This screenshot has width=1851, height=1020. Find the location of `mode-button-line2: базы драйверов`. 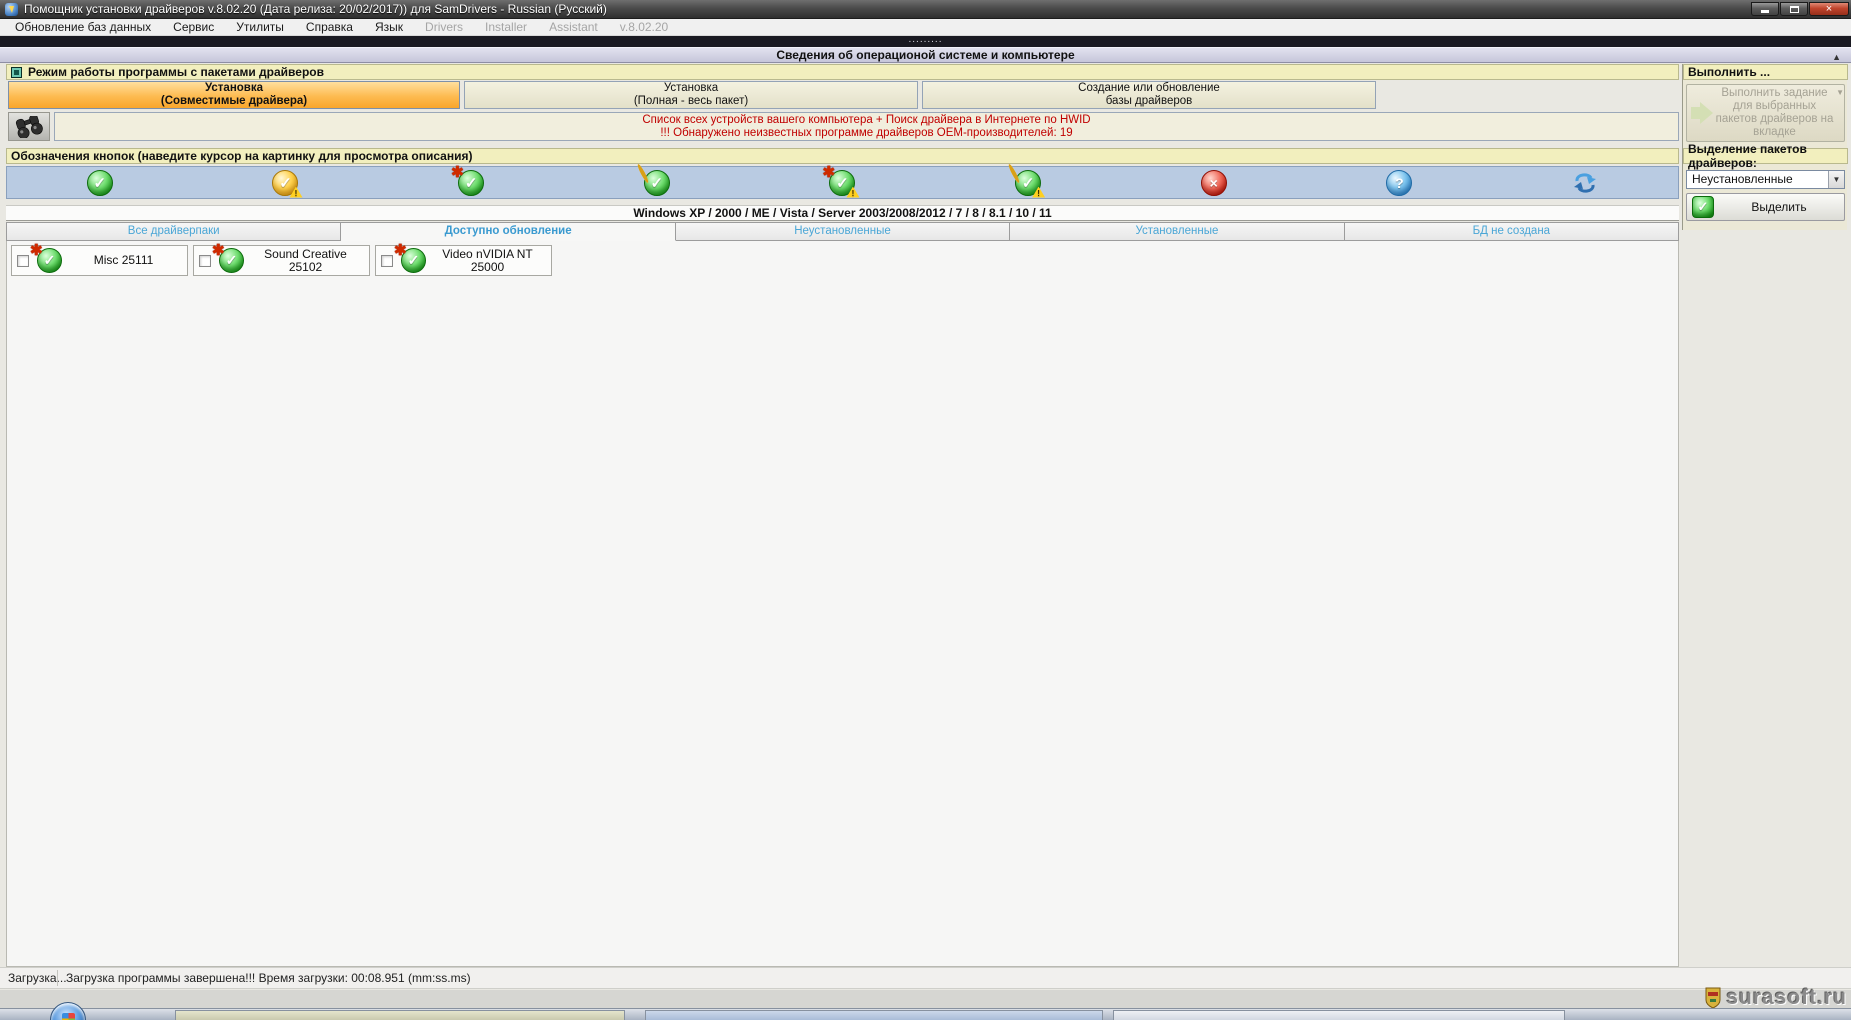

mode-button-line2: базы драйверов is located at coordinates (1149, 101).